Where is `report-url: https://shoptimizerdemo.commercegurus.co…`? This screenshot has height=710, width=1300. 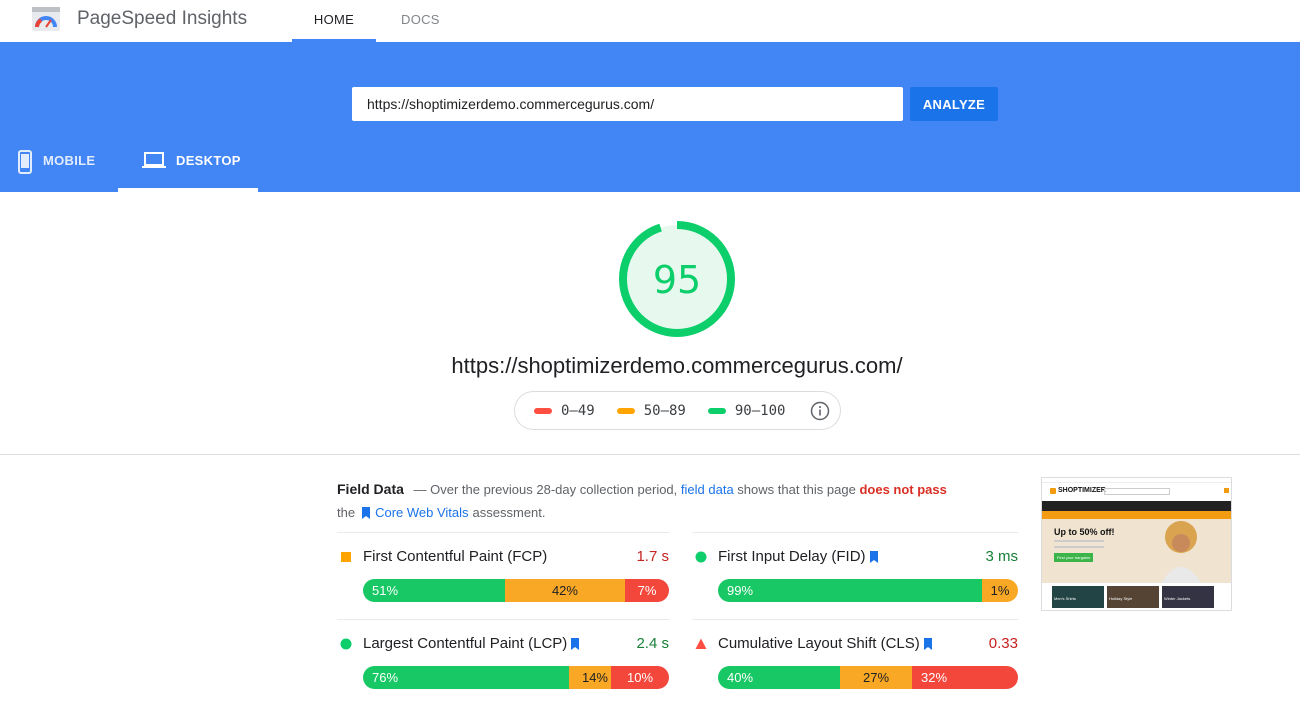
report-url: https://shoptimizerdemo.commercegurus.co… is located at coordinates (677, 365).